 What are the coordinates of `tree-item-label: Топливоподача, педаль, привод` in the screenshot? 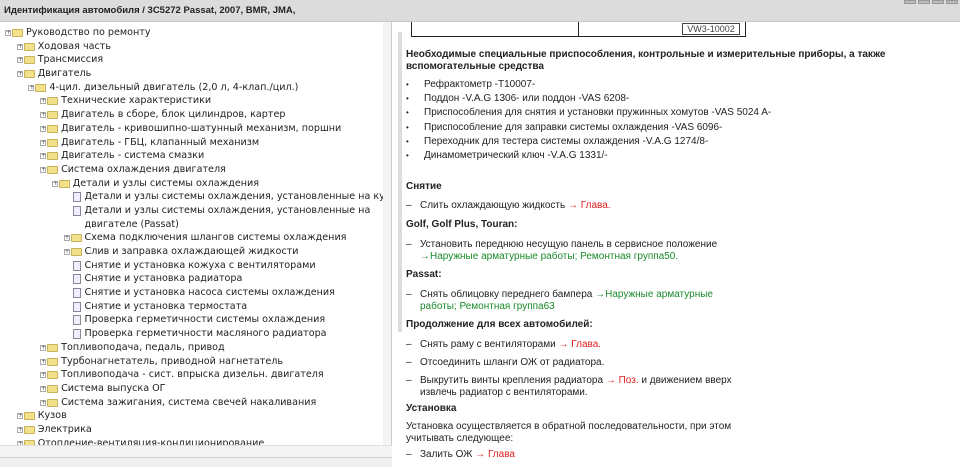 It's located at (143, 347).